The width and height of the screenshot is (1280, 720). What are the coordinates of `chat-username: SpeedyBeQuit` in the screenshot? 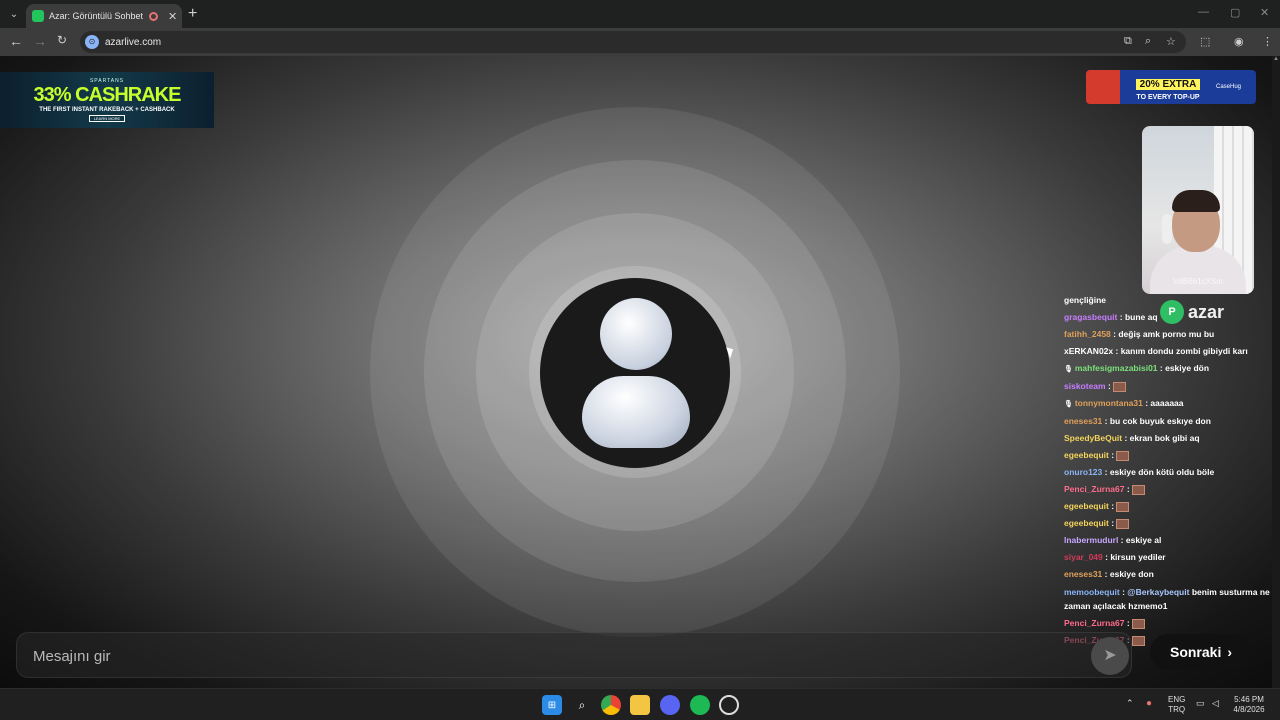 It's located at (1093, 438).